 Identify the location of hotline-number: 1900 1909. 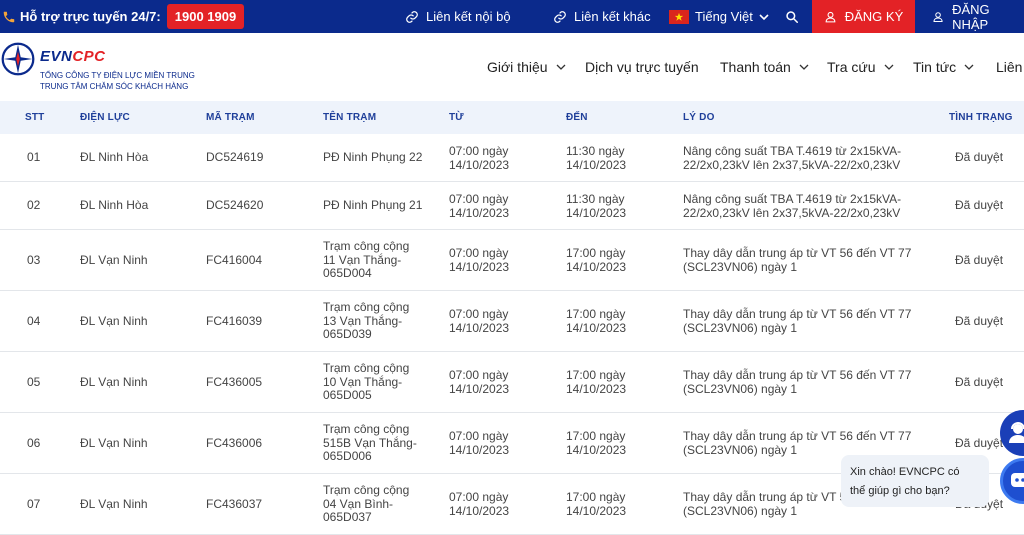
(205, 16).